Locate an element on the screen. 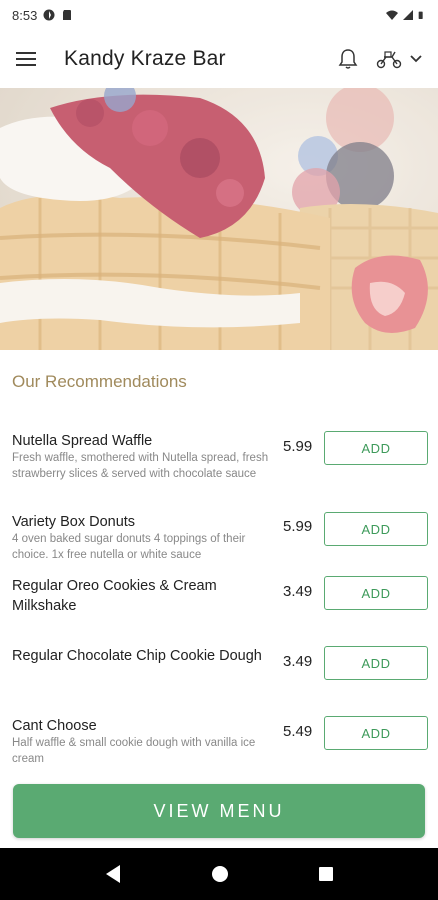 This screenshot has height=900, width=438. section-title: Our Recommendations is located at coordinates (99, 381).